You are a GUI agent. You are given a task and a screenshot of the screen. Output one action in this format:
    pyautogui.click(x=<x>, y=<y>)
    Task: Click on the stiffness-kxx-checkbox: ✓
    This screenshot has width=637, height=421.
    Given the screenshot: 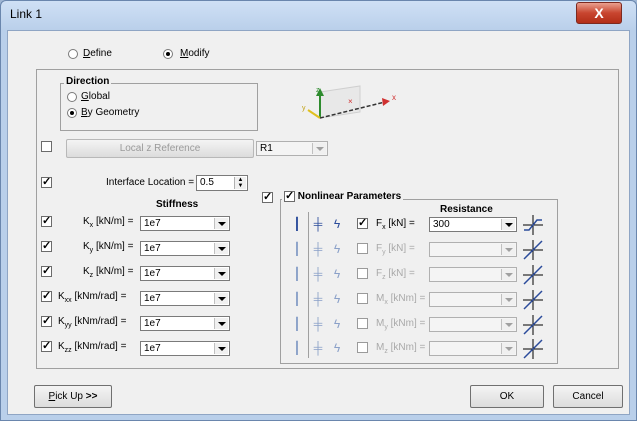 What is the action you would take?
    pyautogui.click(x=46, y=296)
    